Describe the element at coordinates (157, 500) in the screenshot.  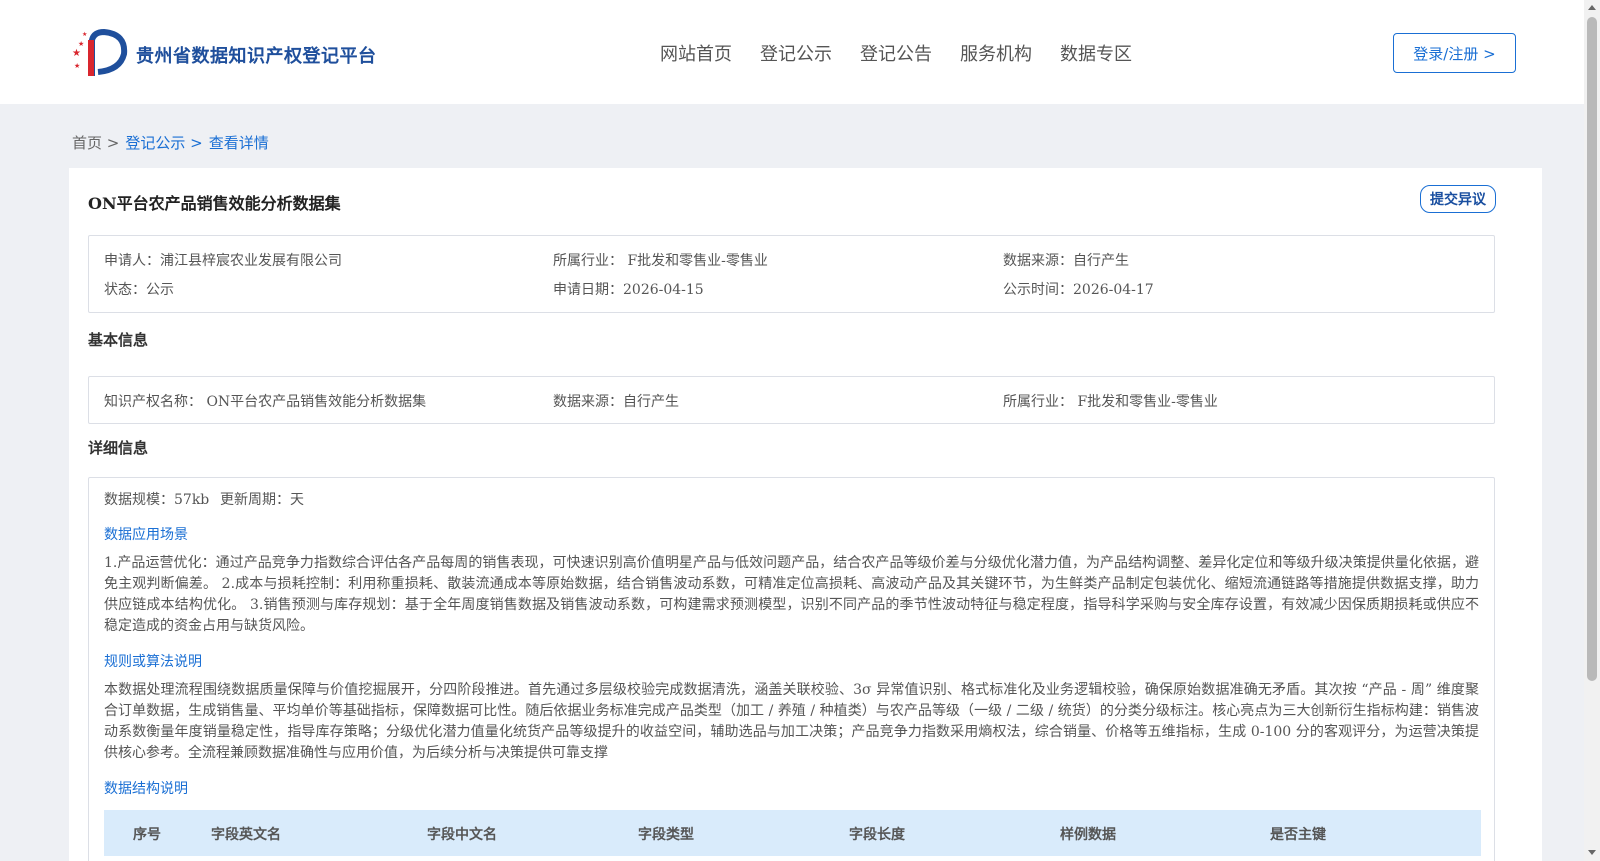
I see `data-scale-field: 数据规模：57kb` at that location.